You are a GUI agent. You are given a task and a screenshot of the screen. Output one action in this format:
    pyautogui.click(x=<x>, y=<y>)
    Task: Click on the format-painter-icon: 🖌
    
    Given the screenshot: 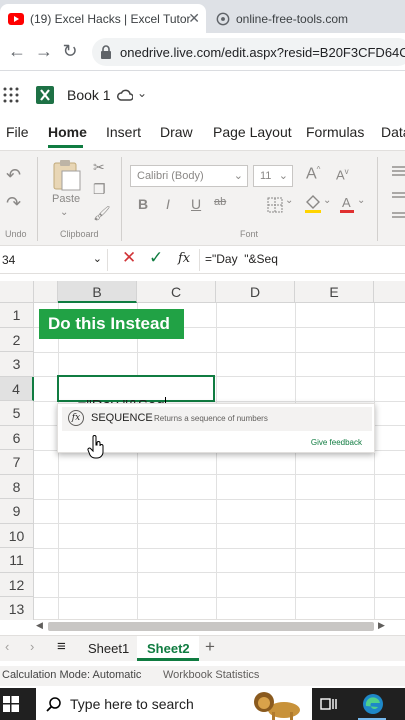 What is the action you would take?
    pyautogui.click(x=102, y=213)
    